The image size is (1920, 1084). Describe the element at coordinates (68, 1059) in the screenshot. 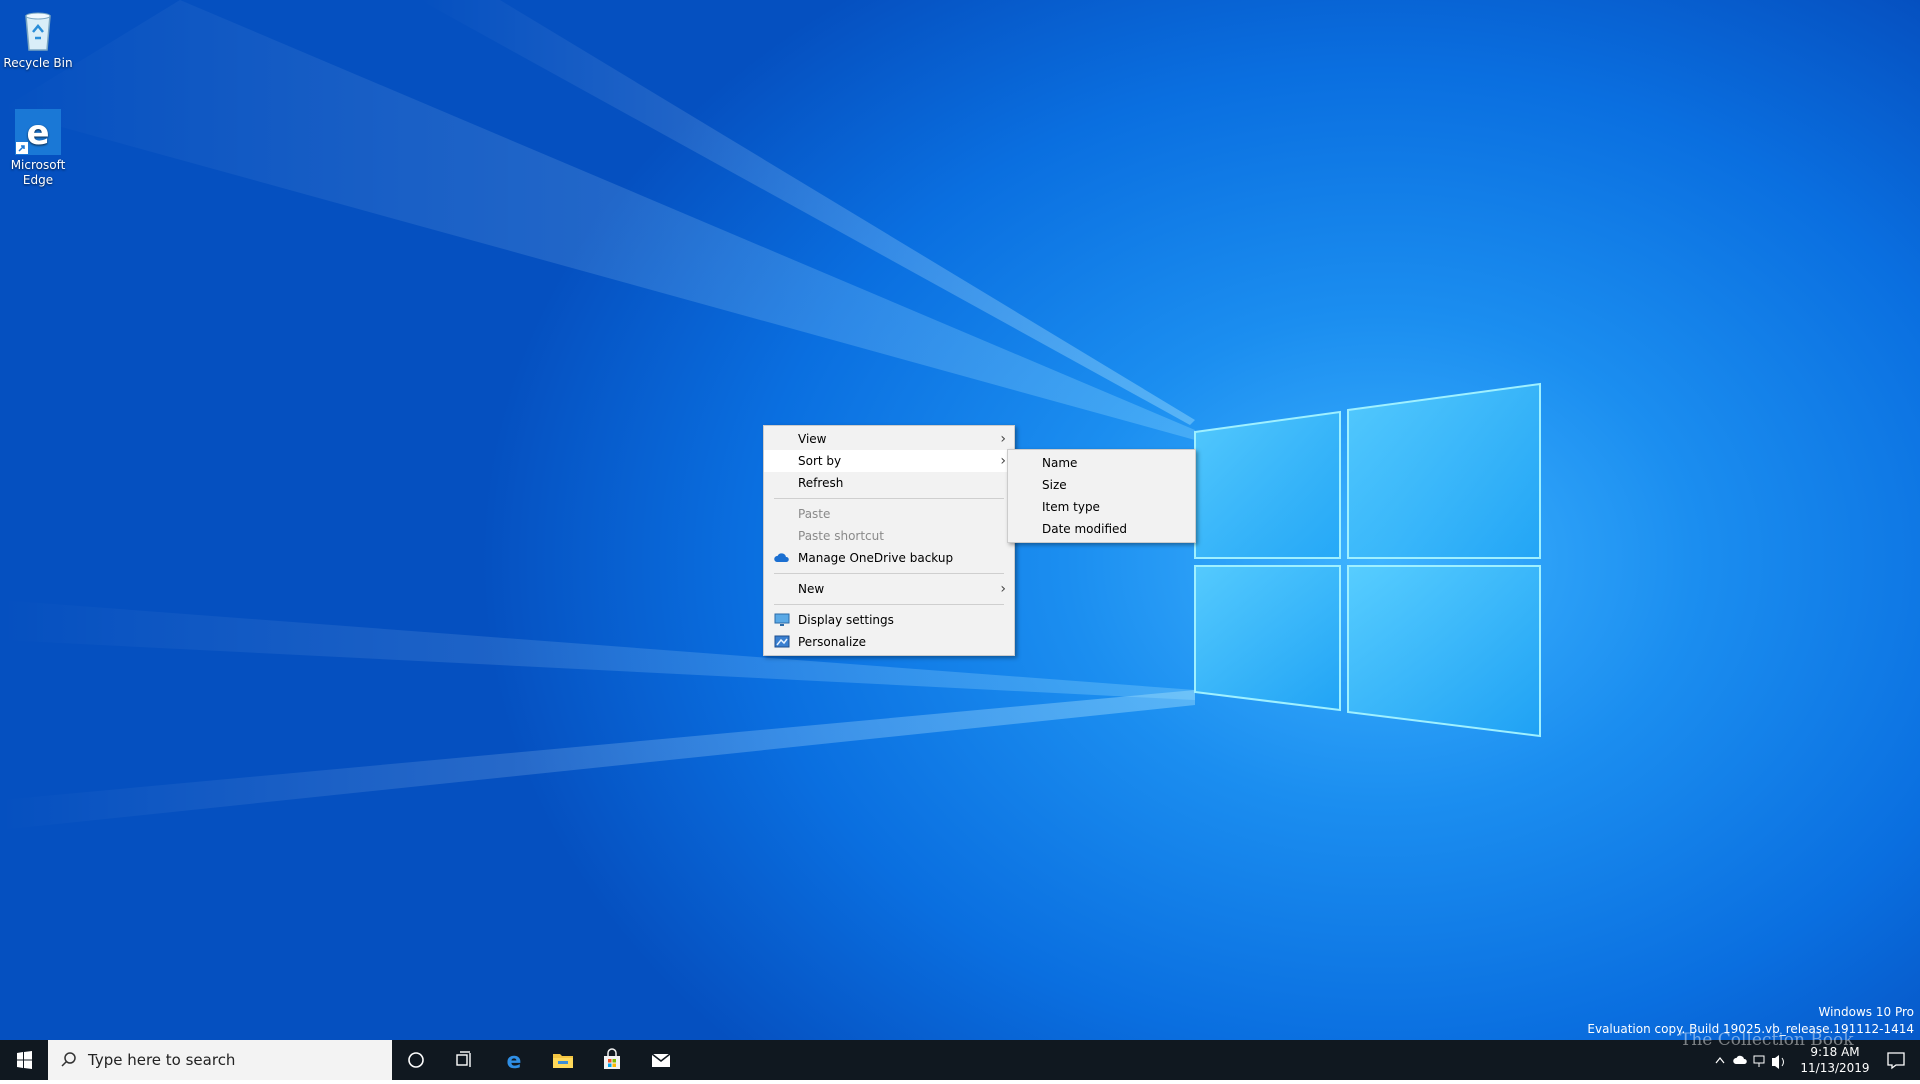

I see `search-icon` at that location.